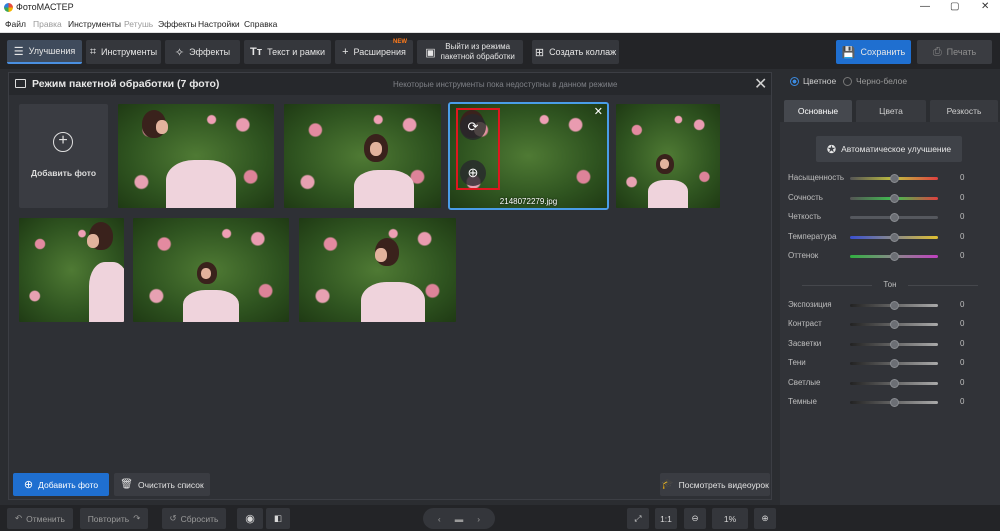 This screenshot has height=531, width=1000. I want to click on shadows-track, so click(894, 363).